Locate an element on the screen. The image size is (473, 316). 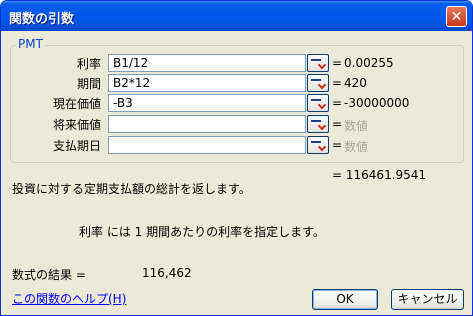
ok-button: OK is located at coordinates (345, 299).